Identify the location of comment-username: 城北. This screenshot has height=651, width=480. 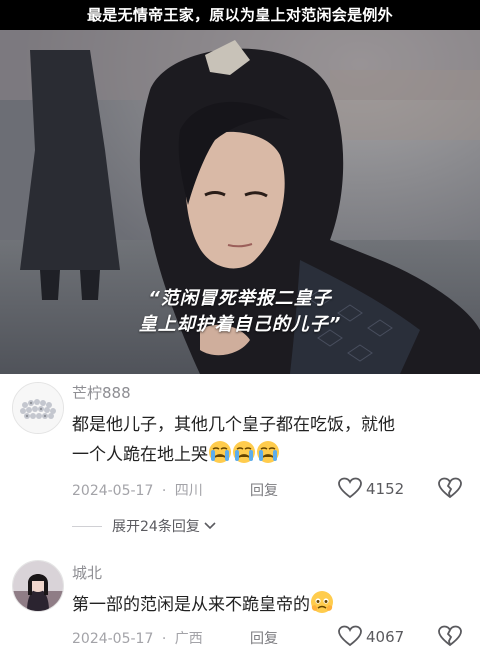
(87, 572).